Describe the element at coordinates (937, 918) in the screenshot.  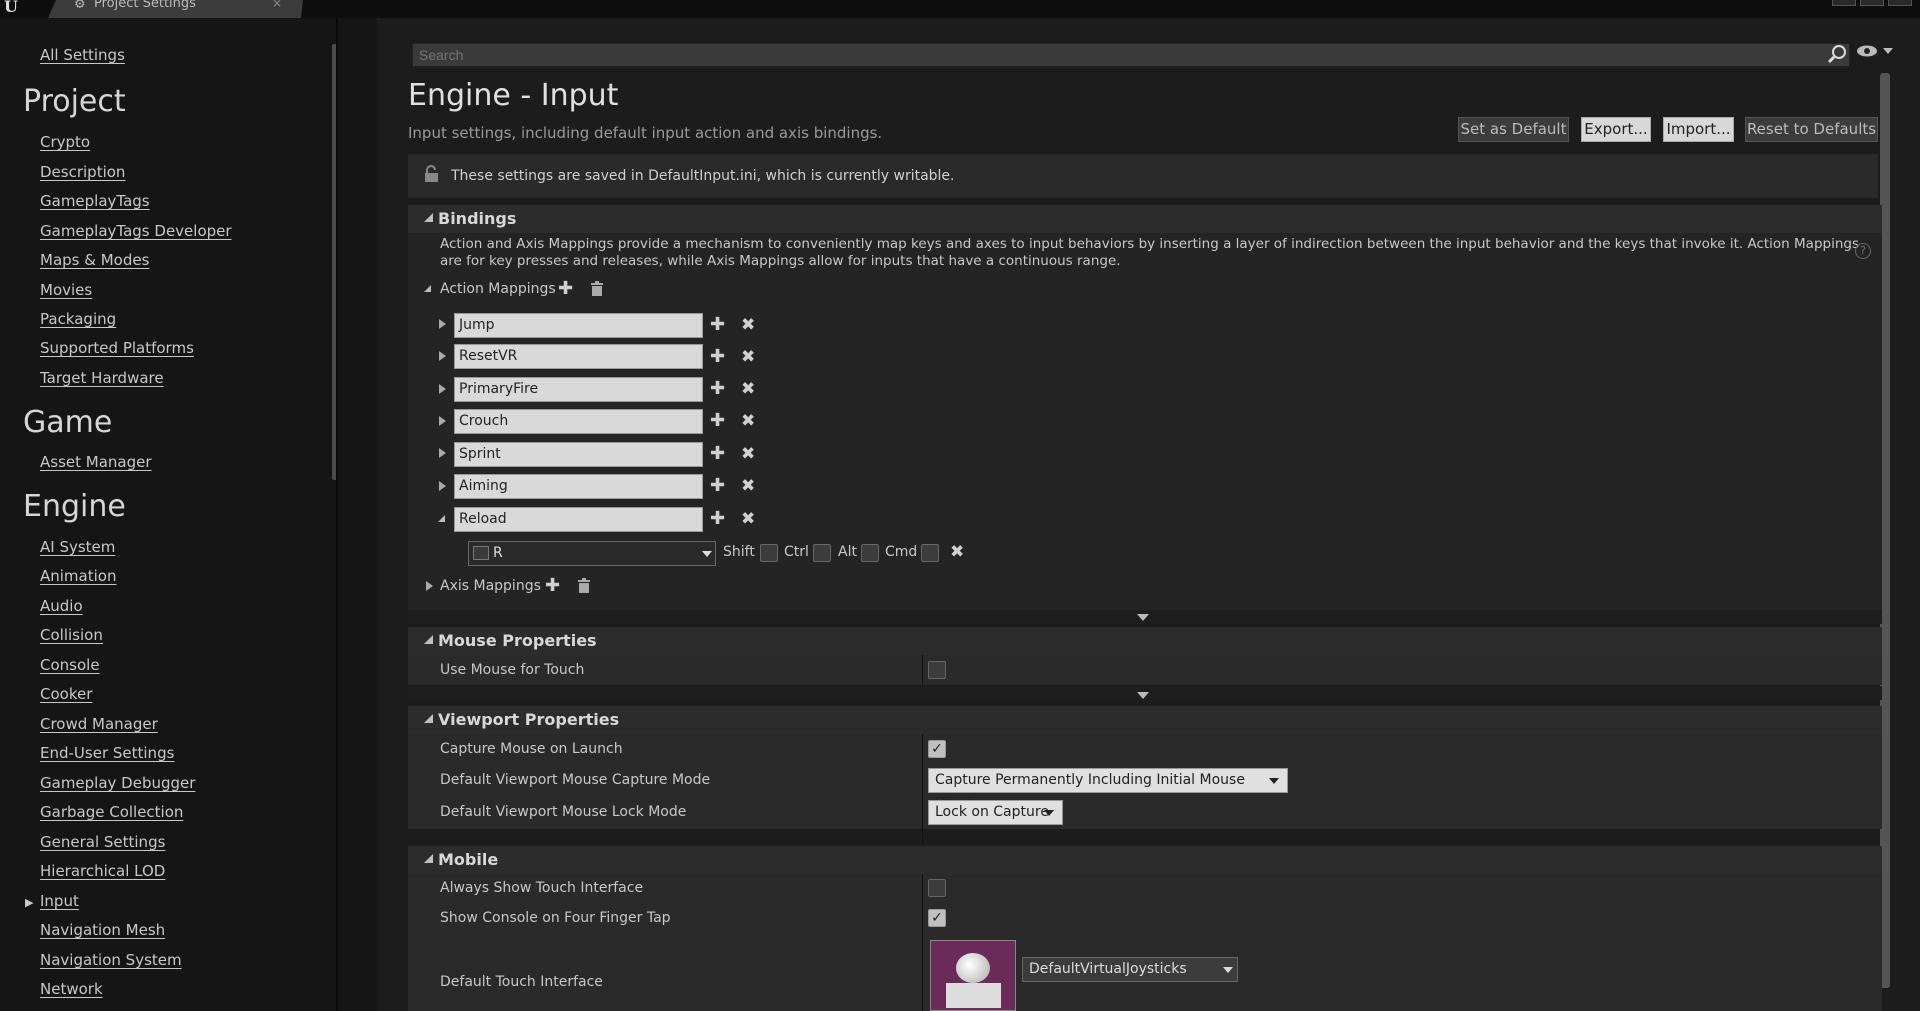
I see `console-four-finger-checkbox: ✓` at that location.